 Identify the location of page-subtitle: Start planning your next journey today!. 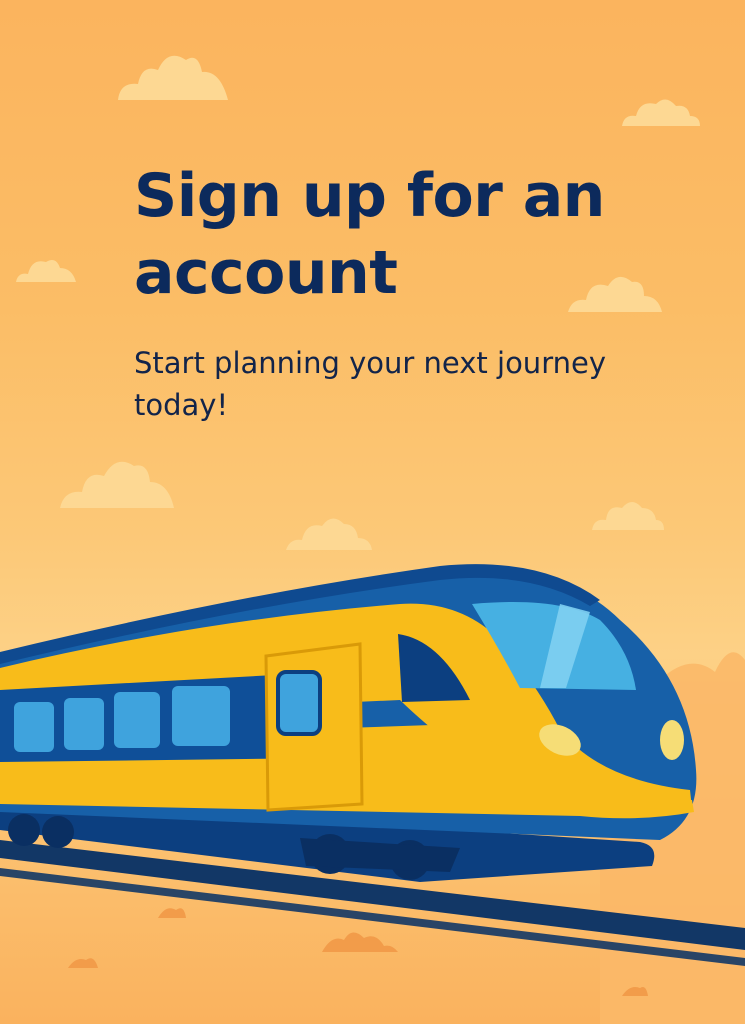
(370, 384).